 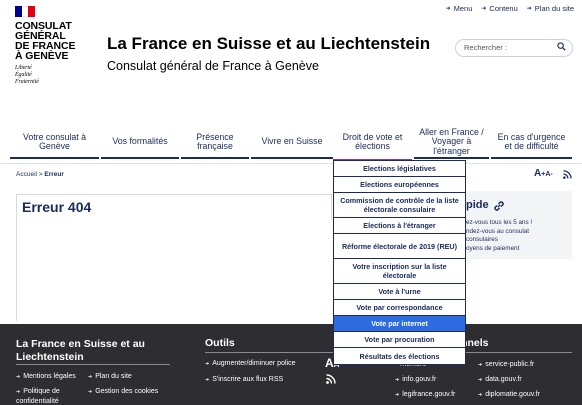 What do you see at coordinates (57, 207) in the screenshot?
I see `page-title: Erreur 404` at bounding box center [57, 207].